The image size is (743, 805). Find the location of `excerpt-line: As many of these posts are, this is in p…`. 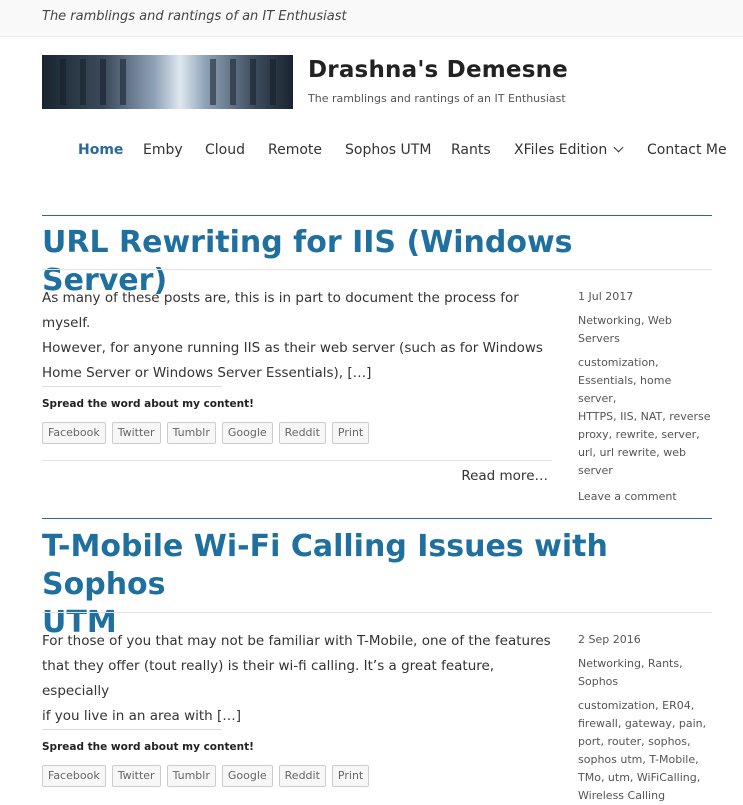

excerpt-line: As many of these posts are, this is in p… is located at coordinates (280, 310).